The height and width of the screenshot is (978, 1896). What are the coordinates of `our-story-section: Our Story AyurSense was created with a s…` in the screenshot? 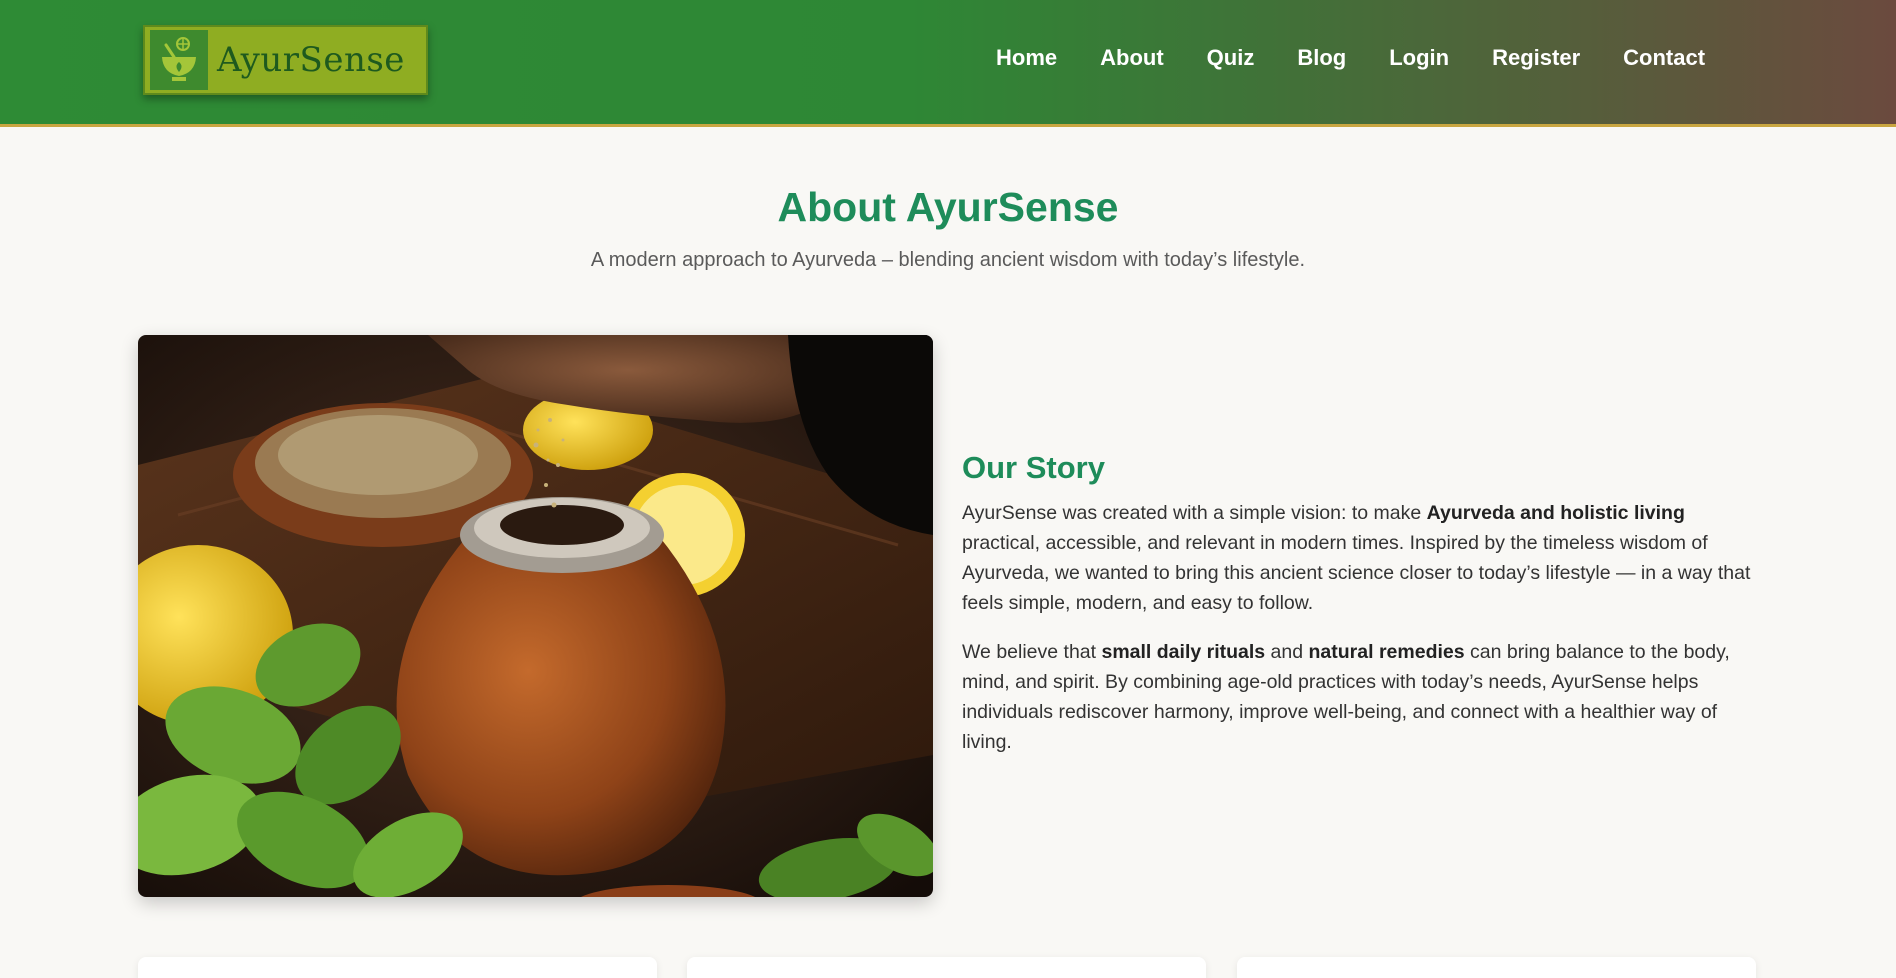 It's located at (1362, 613).